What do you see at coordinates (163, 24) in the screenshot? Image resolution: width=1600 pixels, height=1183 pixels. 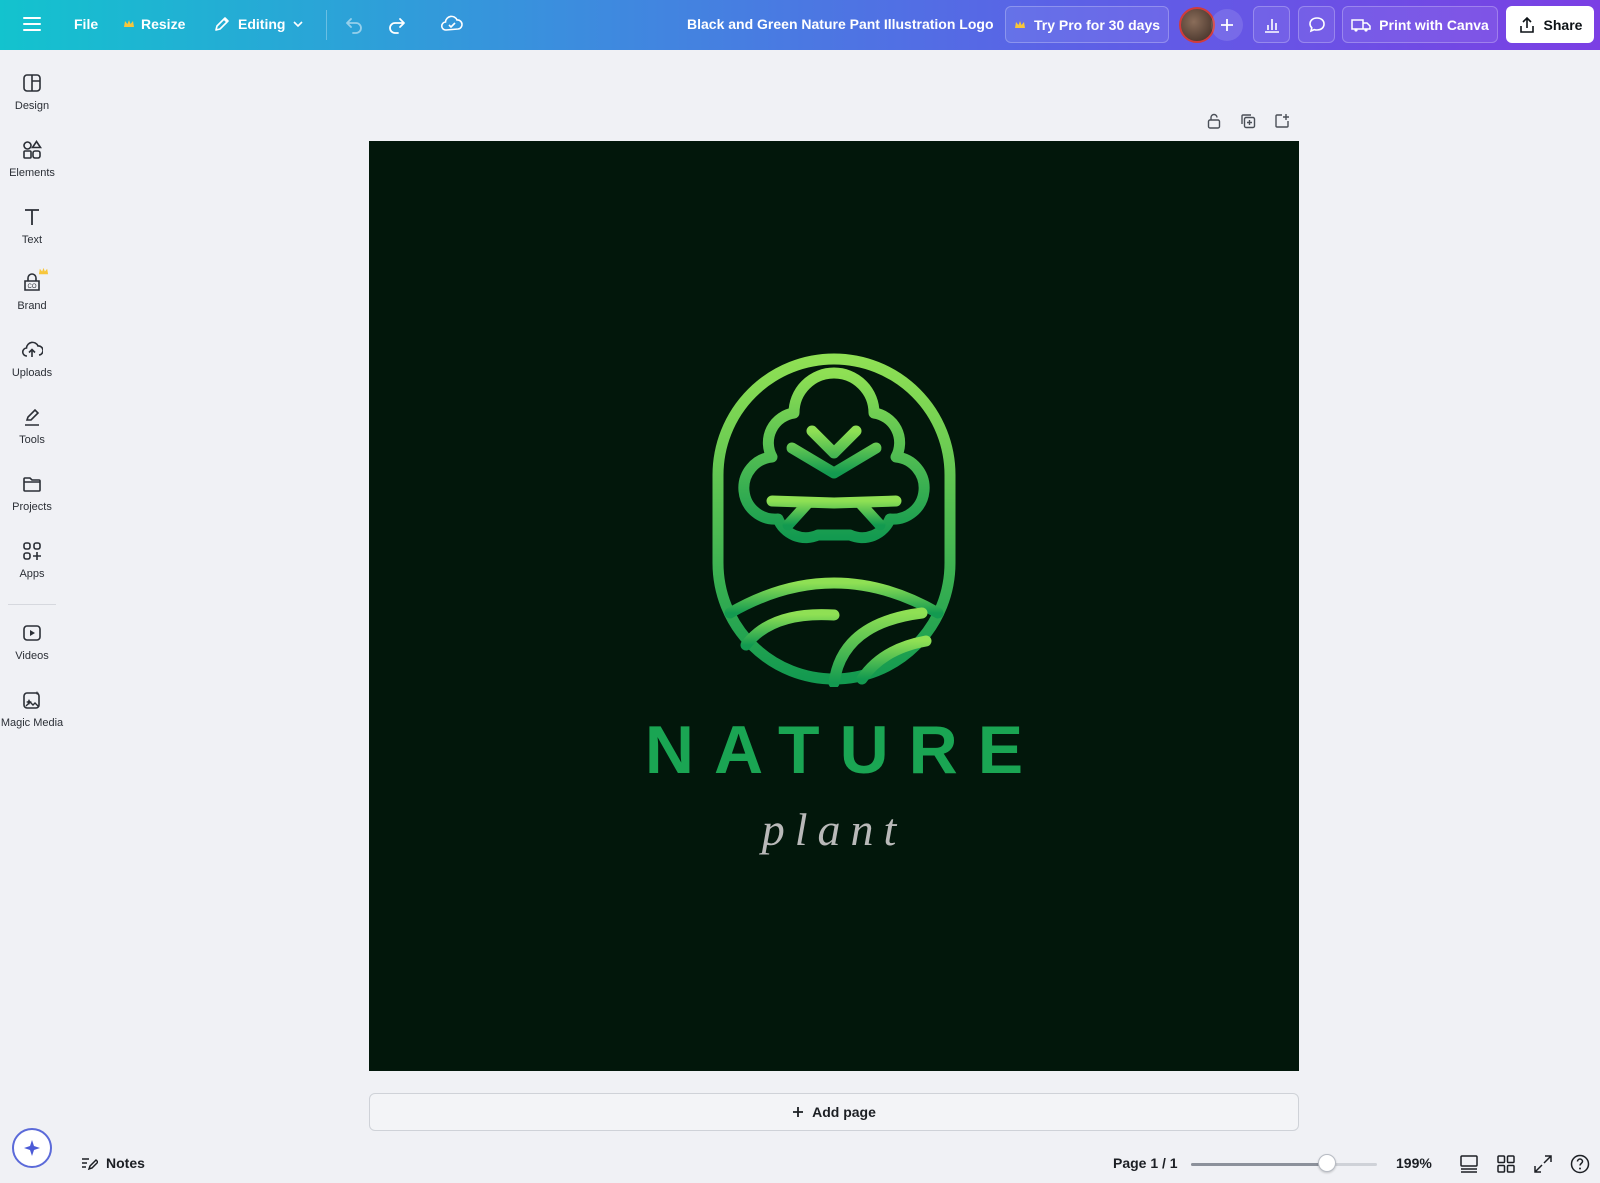 I see `resize-label: Resize` at bounding box center [163, 24].